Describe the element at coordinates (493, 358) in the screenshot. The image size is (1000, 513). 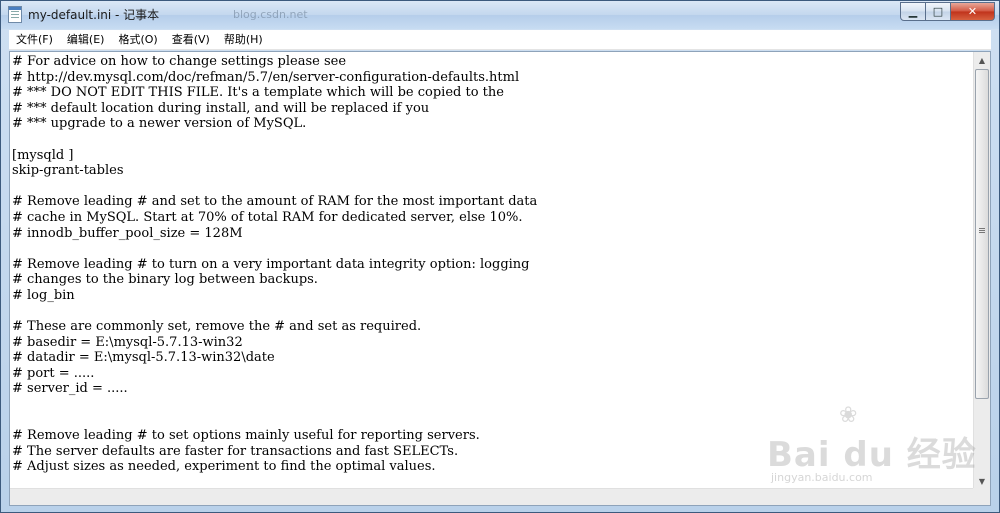
I see `text-line: # datadir = E:\mysql-5.7.13-win32\date` at that location.